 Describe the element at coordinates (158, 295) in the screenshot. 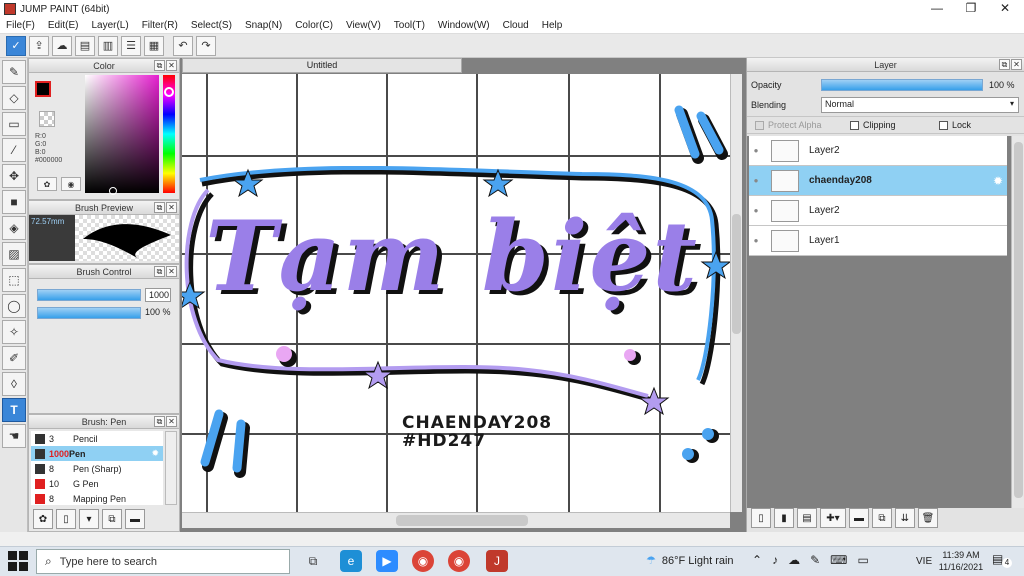

I see `brush-size-field: 1000` at that location.